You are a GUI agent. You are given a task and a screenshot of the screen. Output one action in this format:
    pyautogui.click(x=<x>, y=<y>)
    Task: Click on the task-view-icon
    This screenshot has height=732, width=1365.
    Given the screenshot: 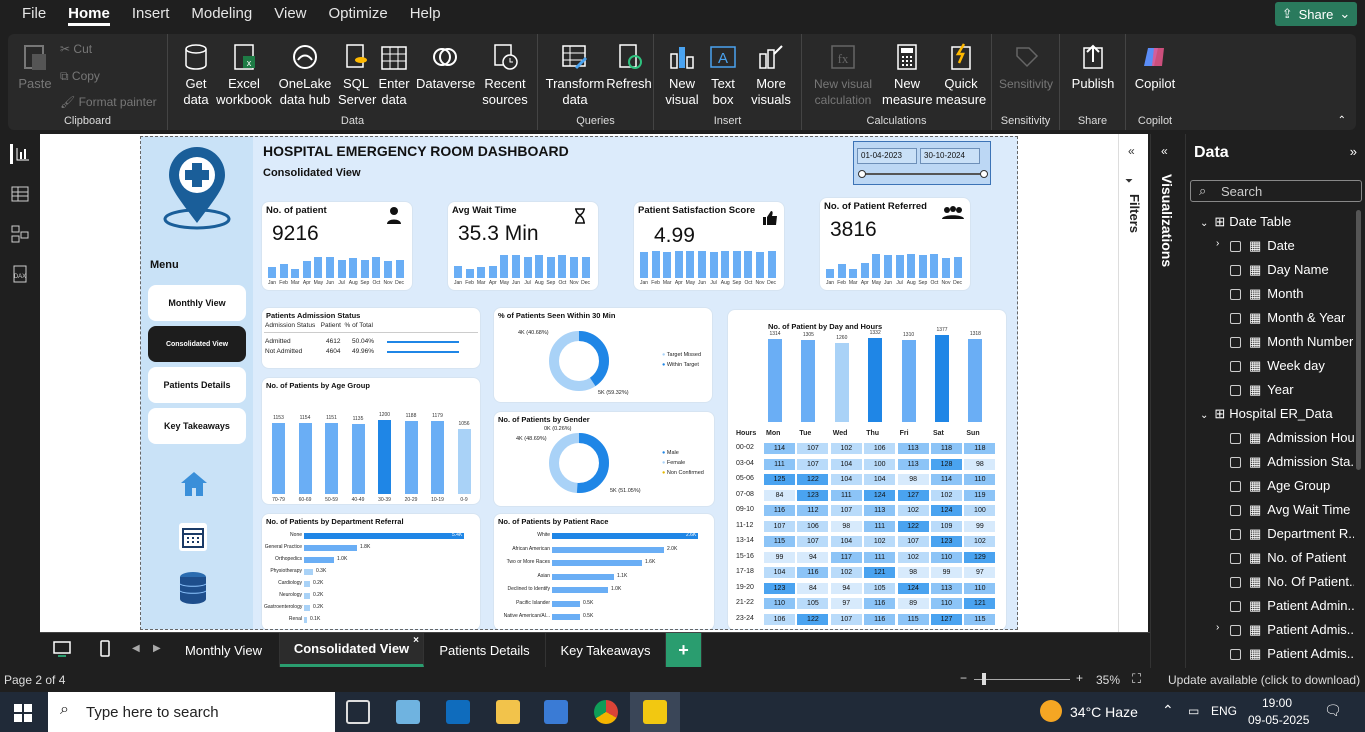 What is the action you would take?
    pyautogui.click(x=358, y=712)
    